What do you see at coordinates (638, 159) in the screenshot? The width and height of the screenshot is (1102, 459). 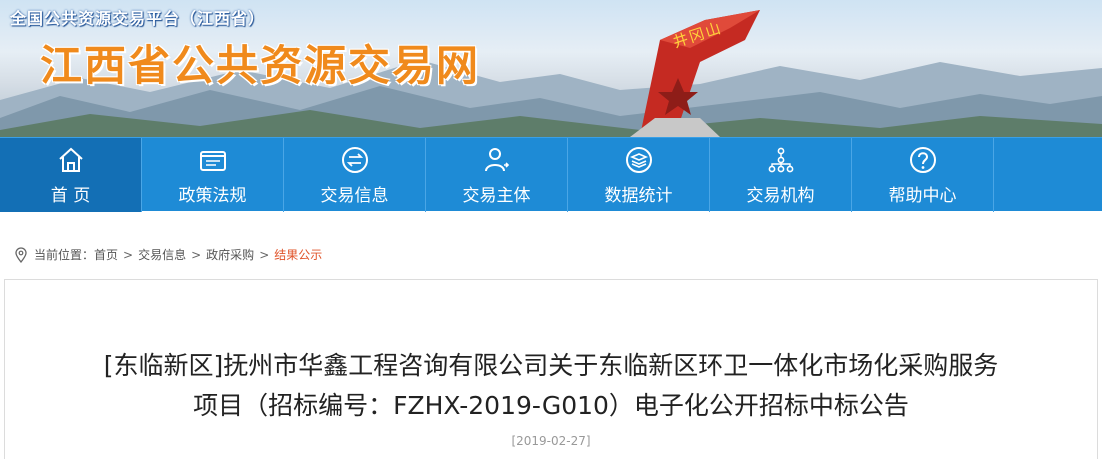 I see `layers-icon` at bounding box center [638, 159].